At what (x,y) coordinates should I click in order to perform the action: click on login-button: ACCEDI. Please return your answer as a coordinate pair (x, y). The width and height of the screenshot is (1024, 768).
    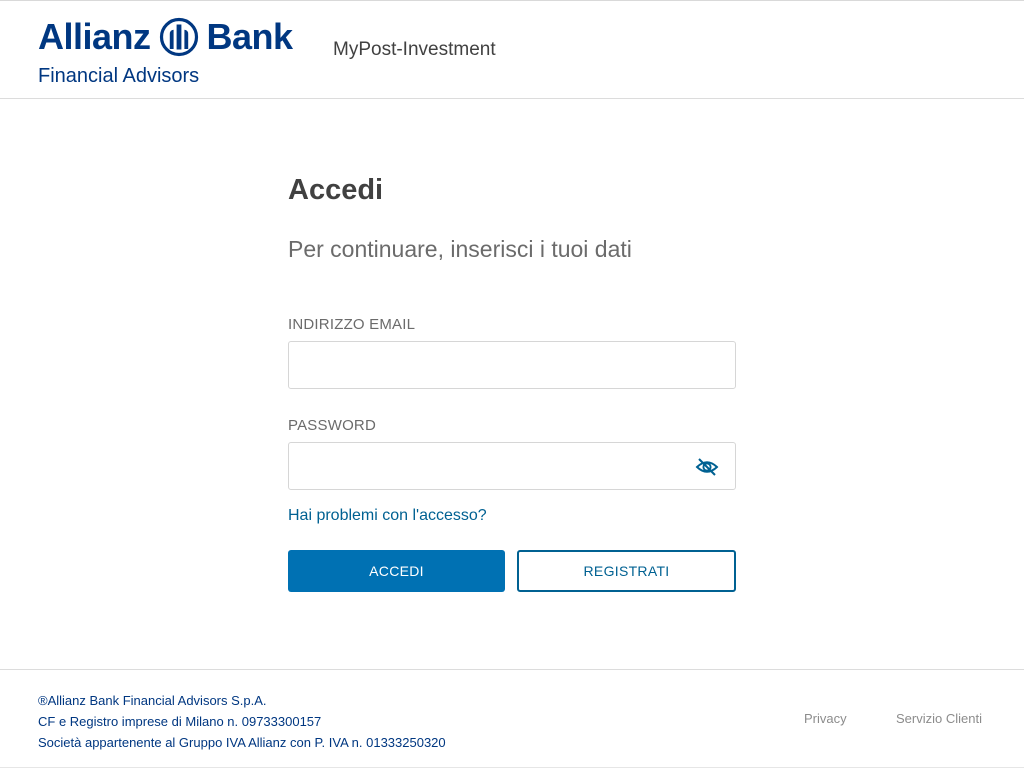
    Looking at the image, I should click on (396, 571).